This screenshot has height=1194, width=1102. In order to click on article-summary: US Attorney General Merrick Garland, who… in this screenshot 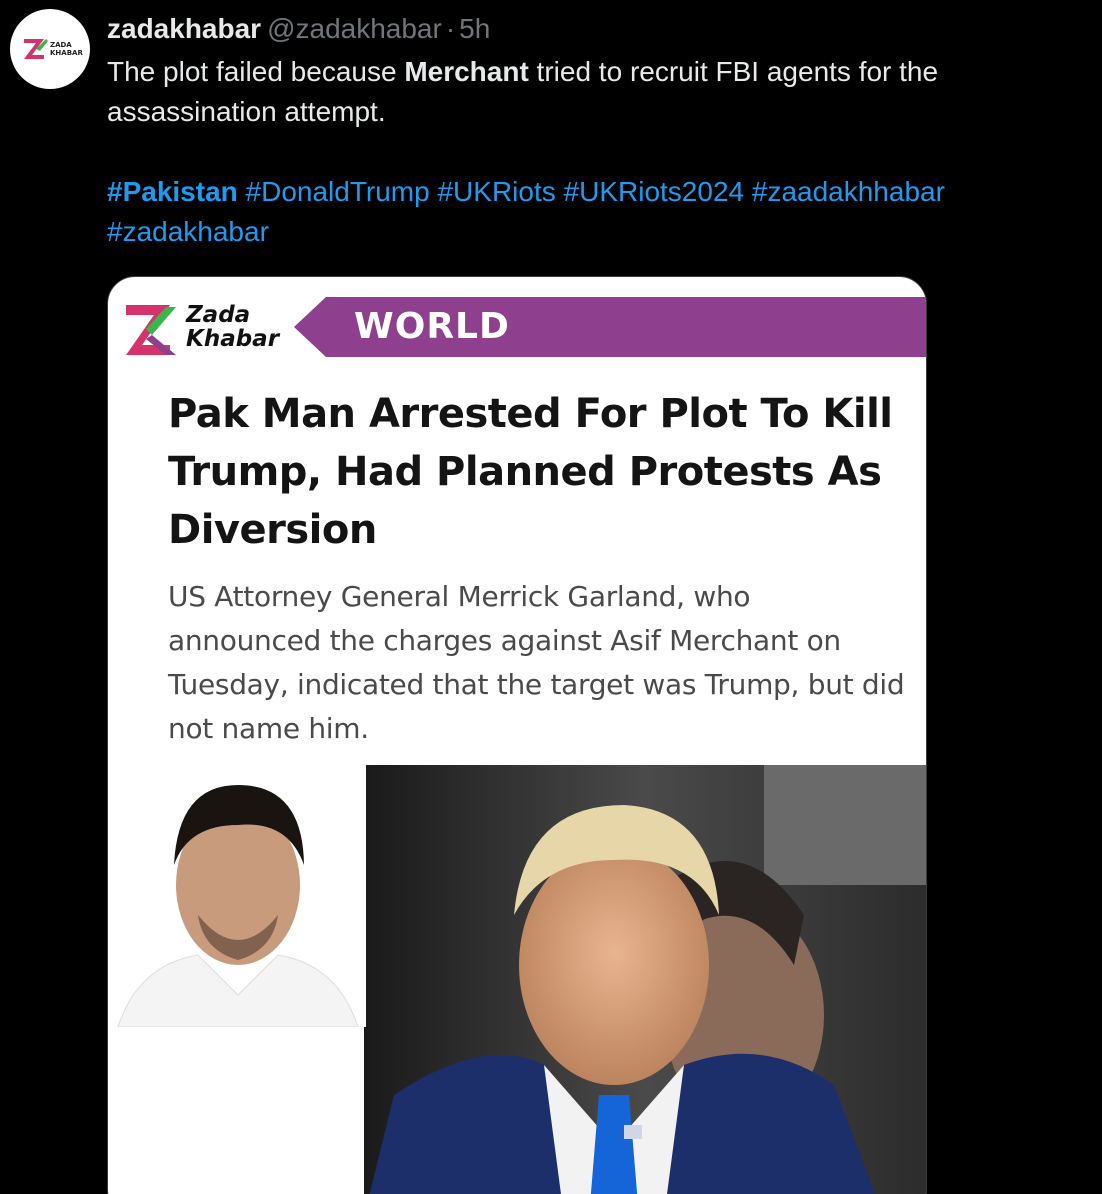, I will do `click(536, 662)`.